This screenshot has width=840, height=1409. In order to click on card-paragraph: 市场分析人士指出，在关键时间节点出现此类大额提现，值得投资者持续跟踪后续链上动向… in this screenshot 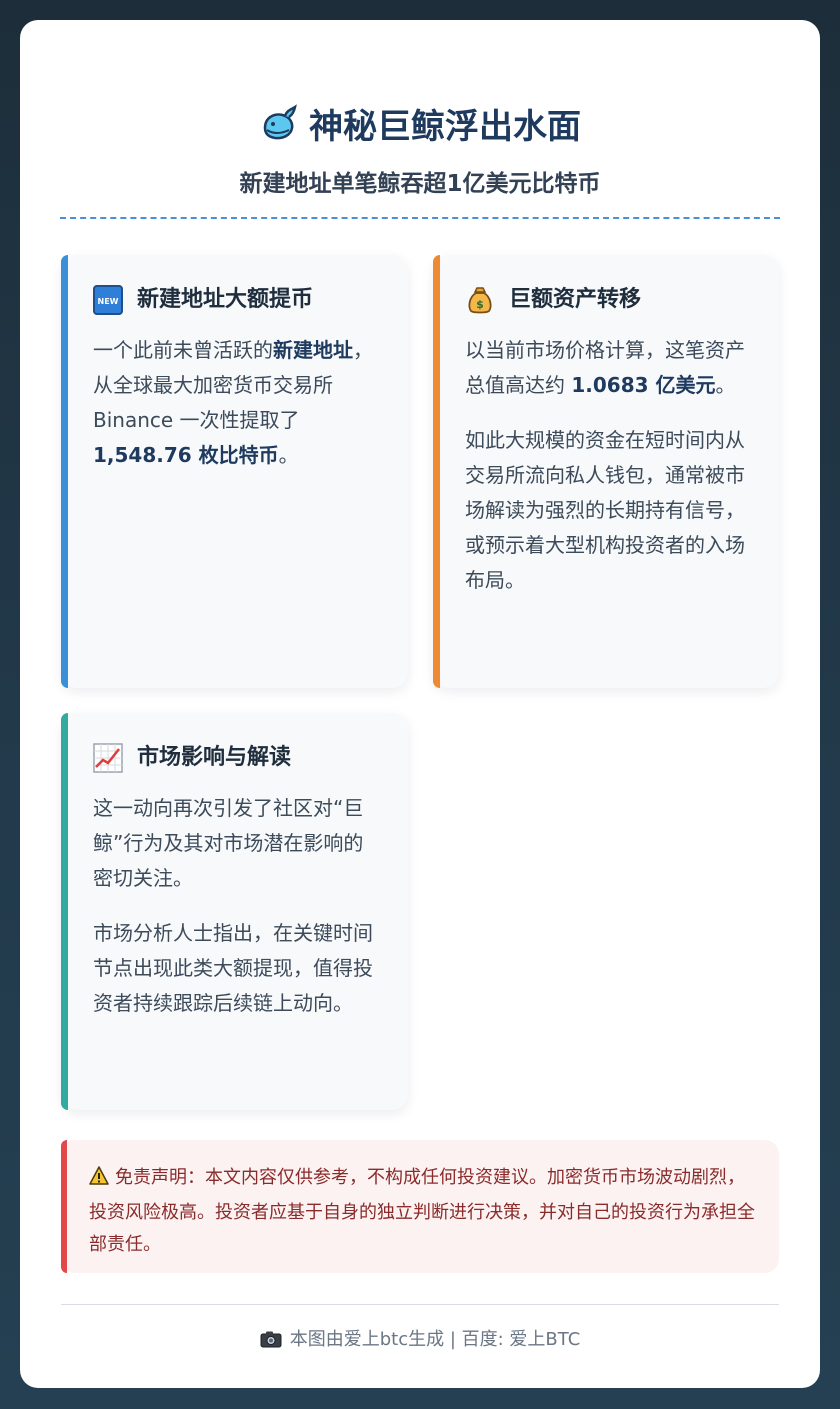, I will do `click(237, 968)`.